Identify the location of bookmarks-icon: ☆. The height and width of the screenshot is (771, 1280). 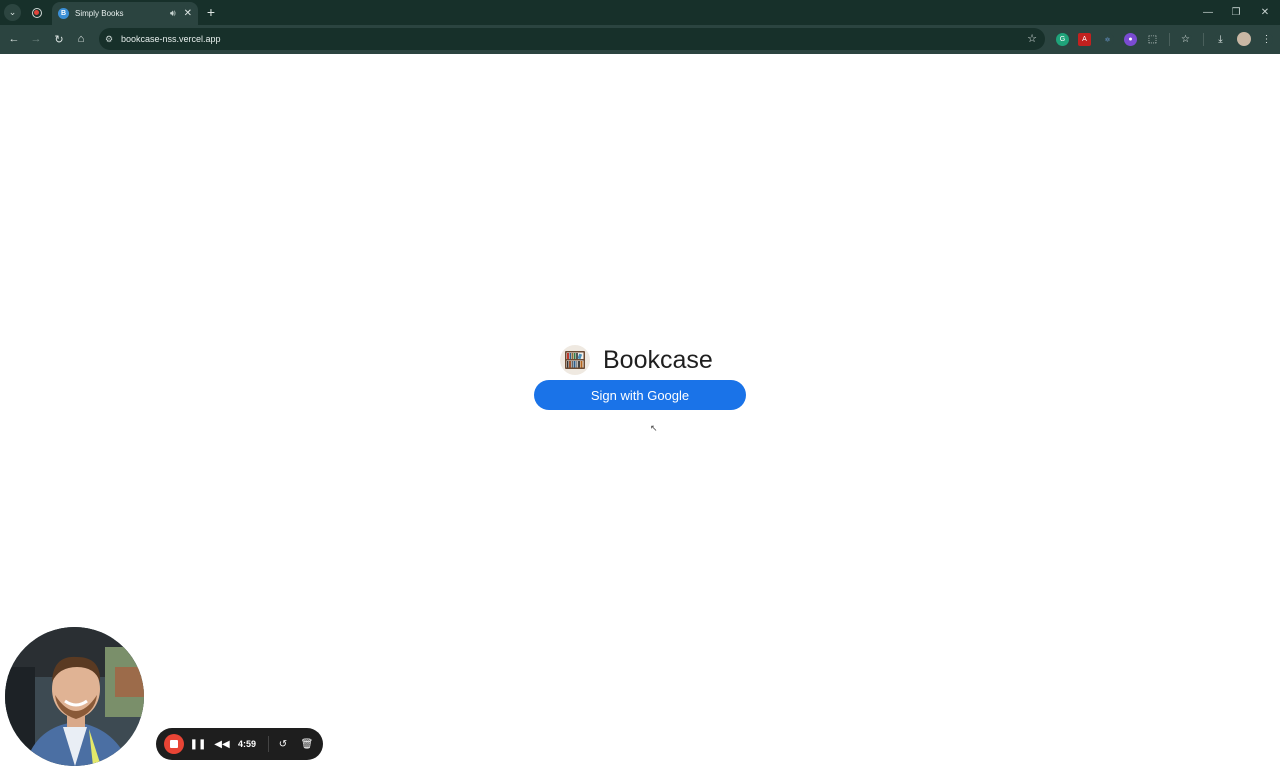
(1185, 39).